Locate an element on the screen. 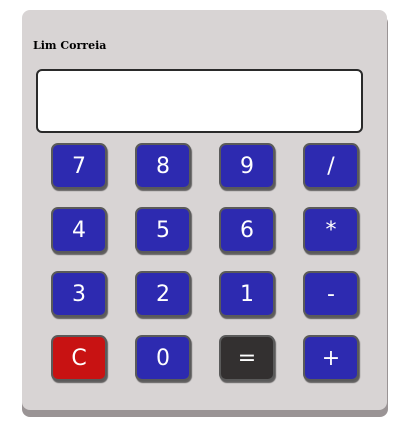 Image resolution: width=414 pixels, height=435 pixels. equals-button: = is located at coordinates (247, 358).